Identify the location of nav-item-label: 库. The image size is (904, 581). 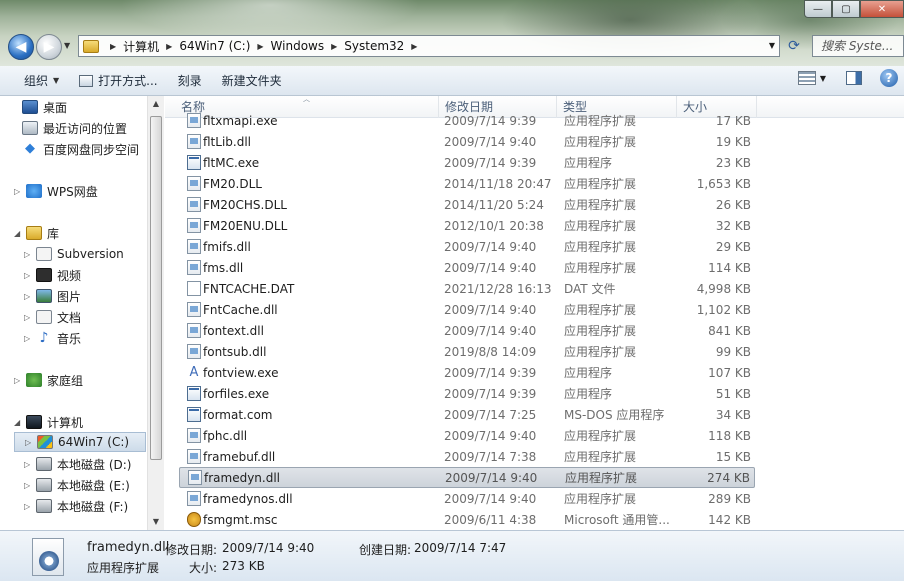
(53, 233).